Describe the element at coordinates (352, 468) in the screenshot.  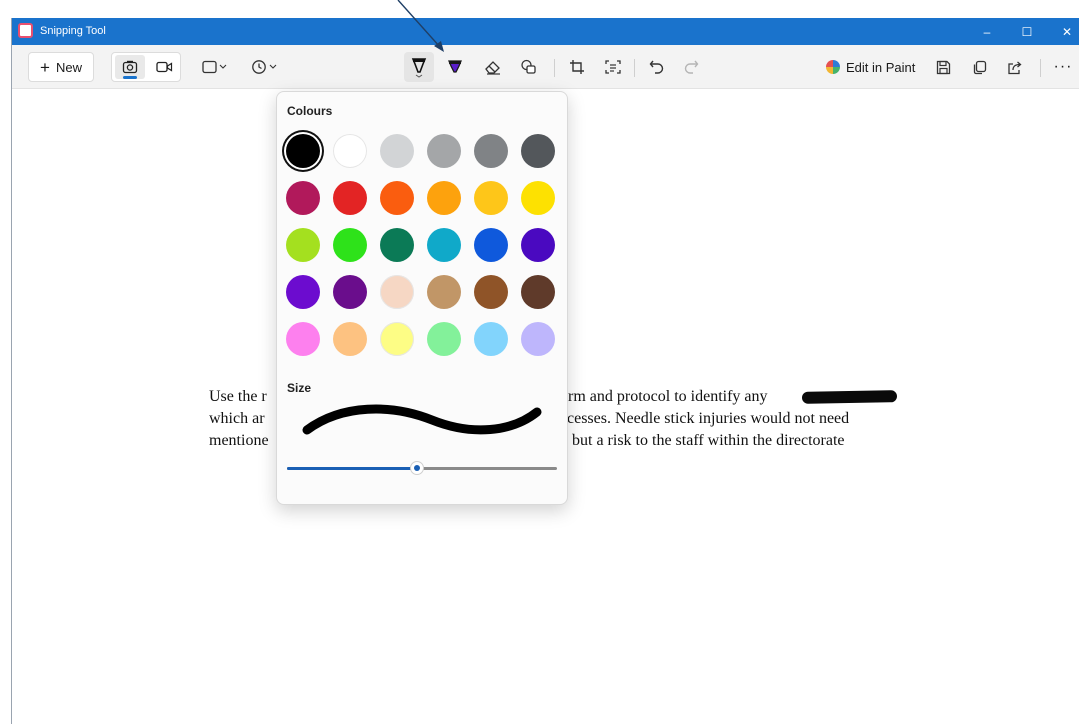
I see `size-slider-fill` at that location.